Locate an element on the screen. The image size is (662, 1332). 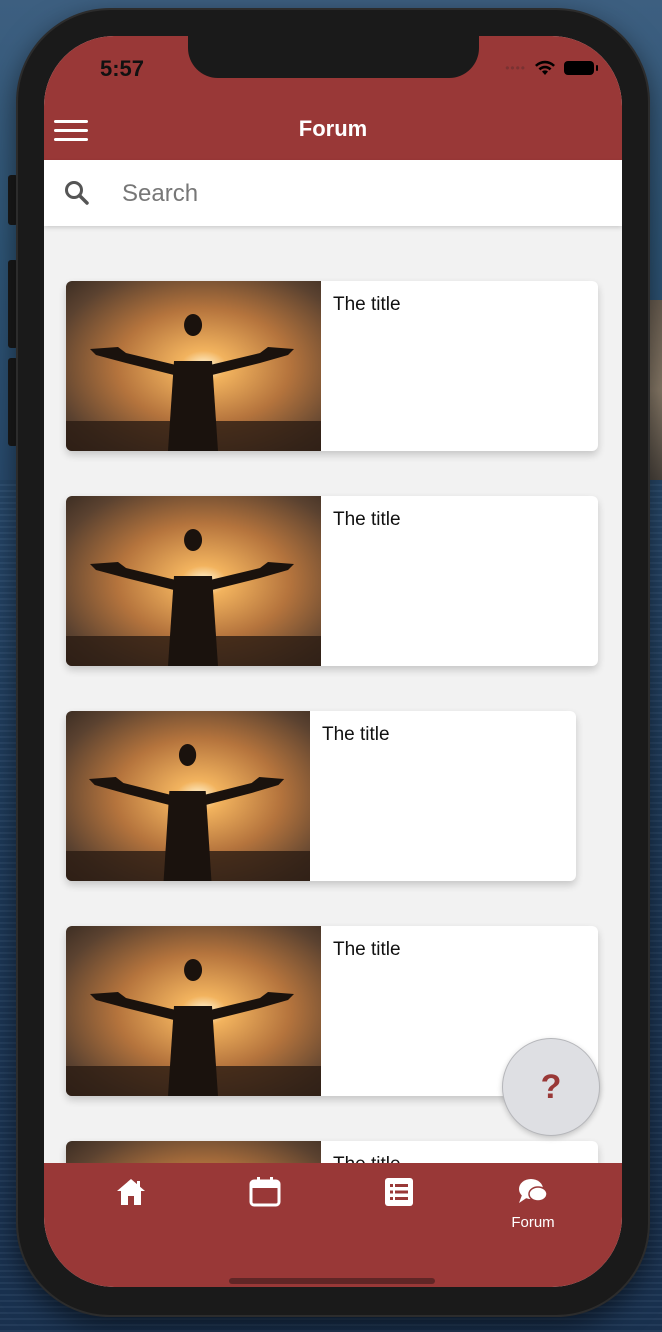
signal-dots-icon: •••• is located at coordinates (515, 68).